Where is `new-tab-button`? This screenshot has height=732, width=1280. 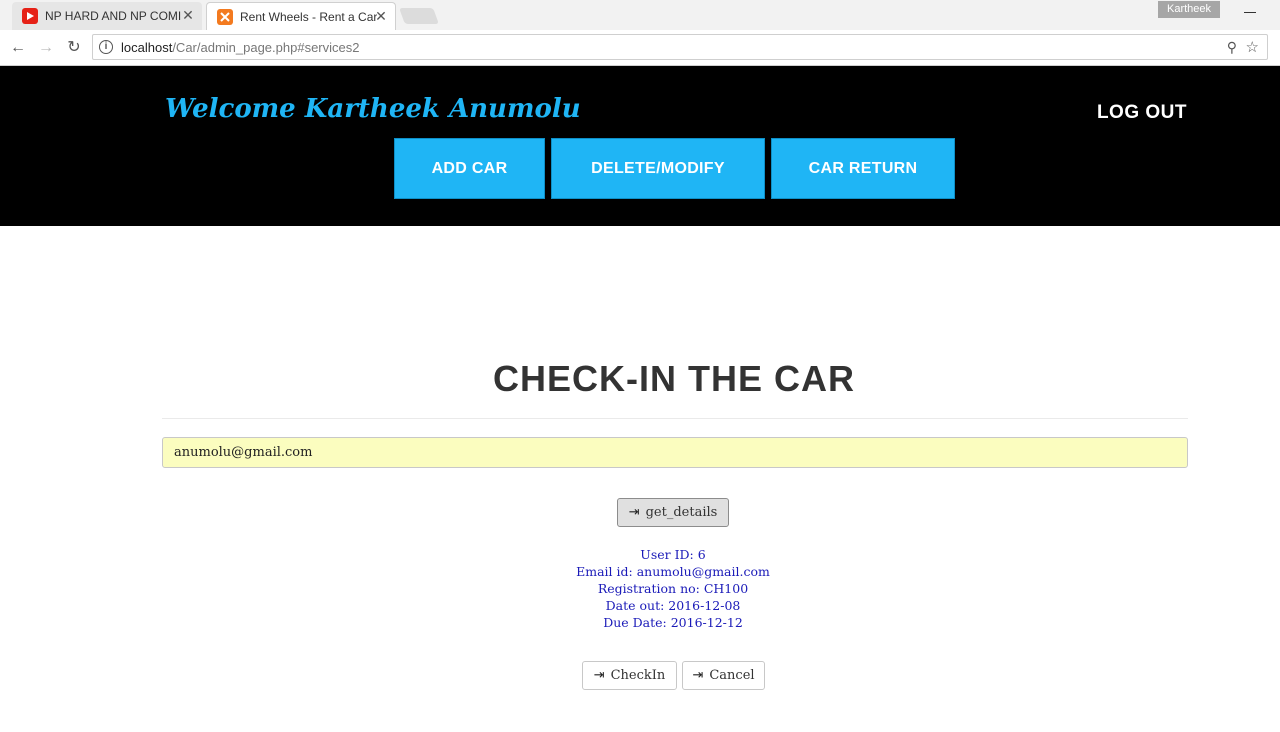 new-tab-button is located at coordinates (419, 16).